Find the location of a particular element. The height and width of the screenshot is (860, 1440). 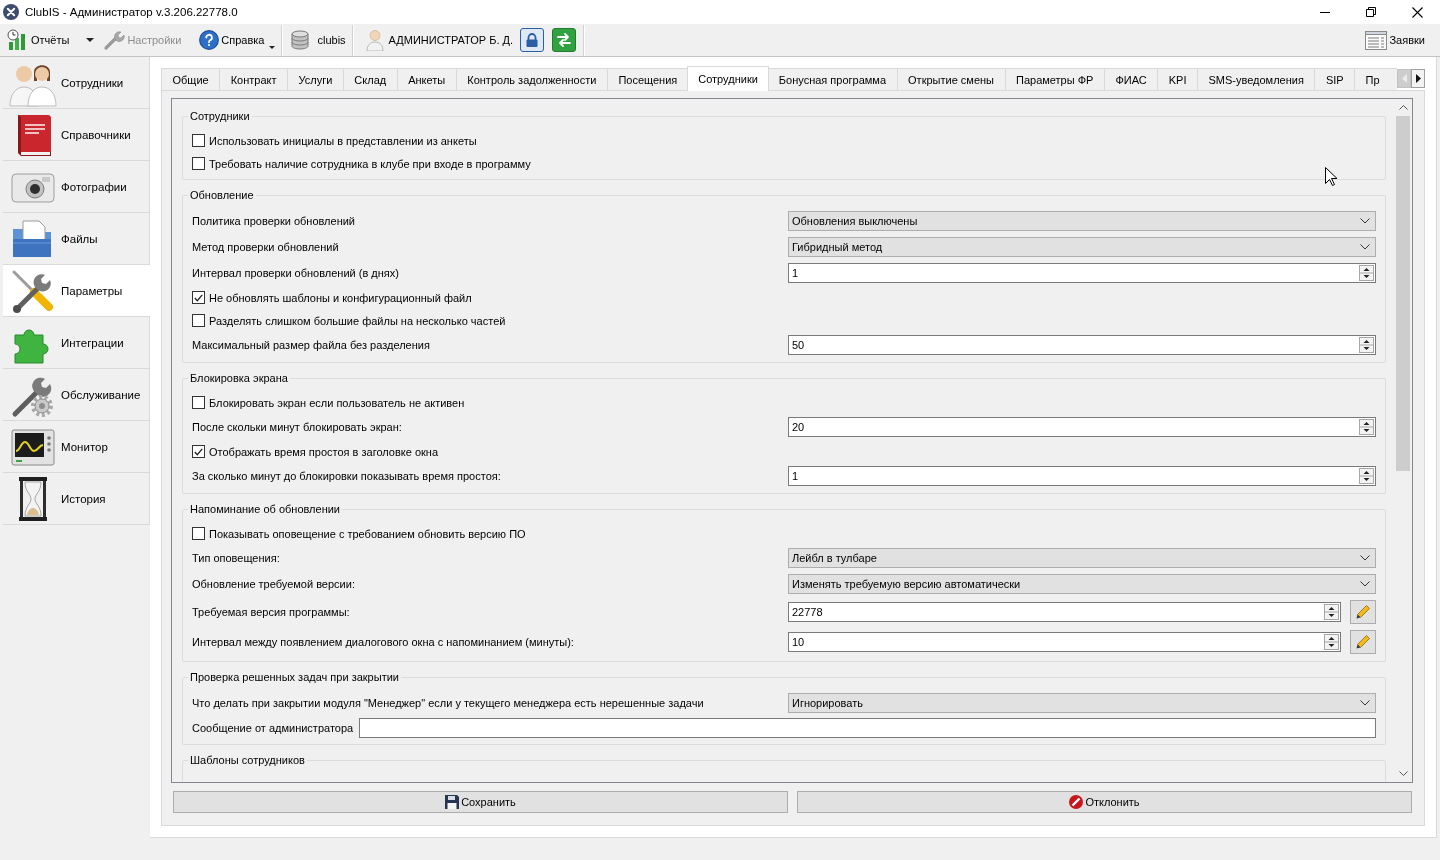

close-icon is located at coordinates (1417, 12).